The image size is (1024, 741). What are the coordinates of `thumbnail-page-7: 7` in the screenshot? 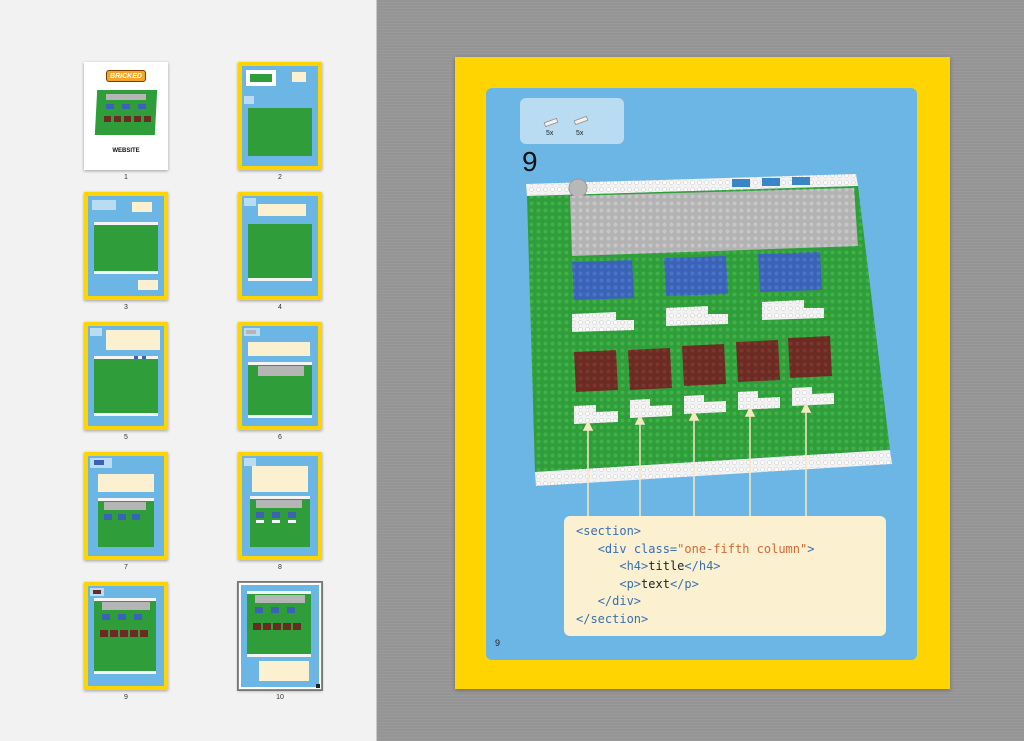 It's located at (126, 511).